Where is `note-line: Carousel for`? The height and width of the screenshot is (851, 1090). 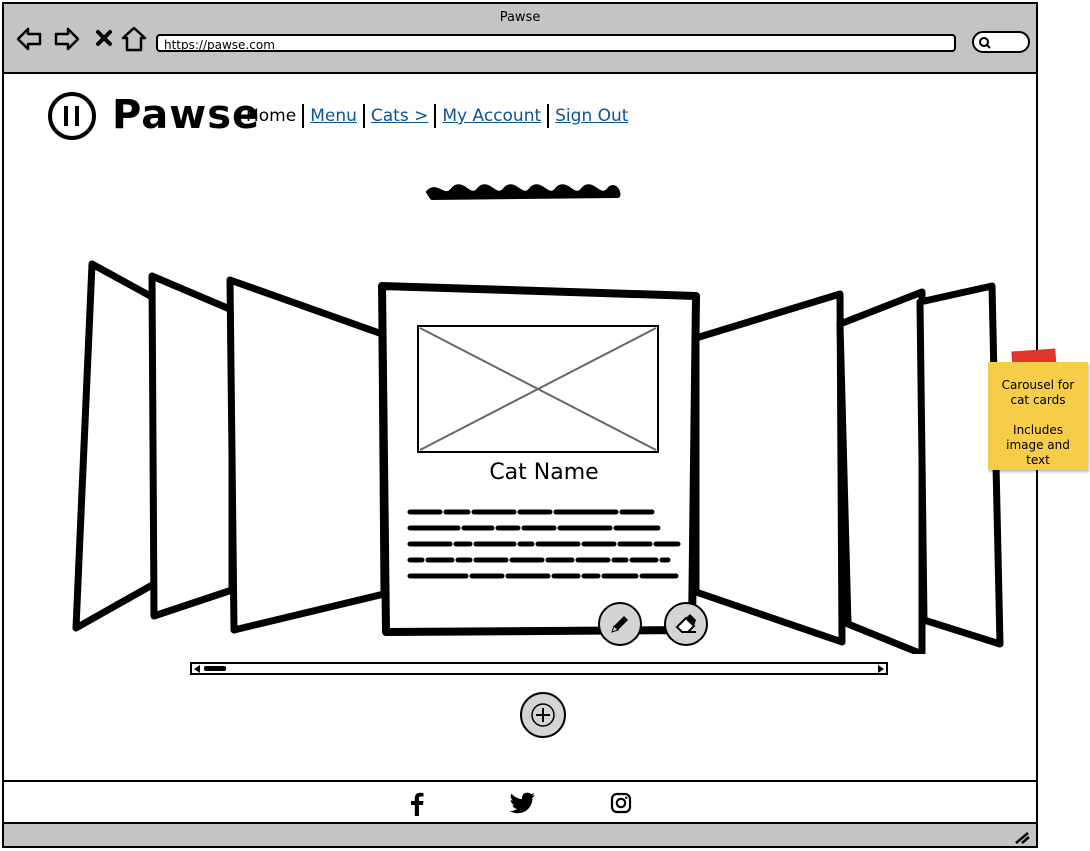 note-line: Carousel for is located at coordinates (1038, 385).